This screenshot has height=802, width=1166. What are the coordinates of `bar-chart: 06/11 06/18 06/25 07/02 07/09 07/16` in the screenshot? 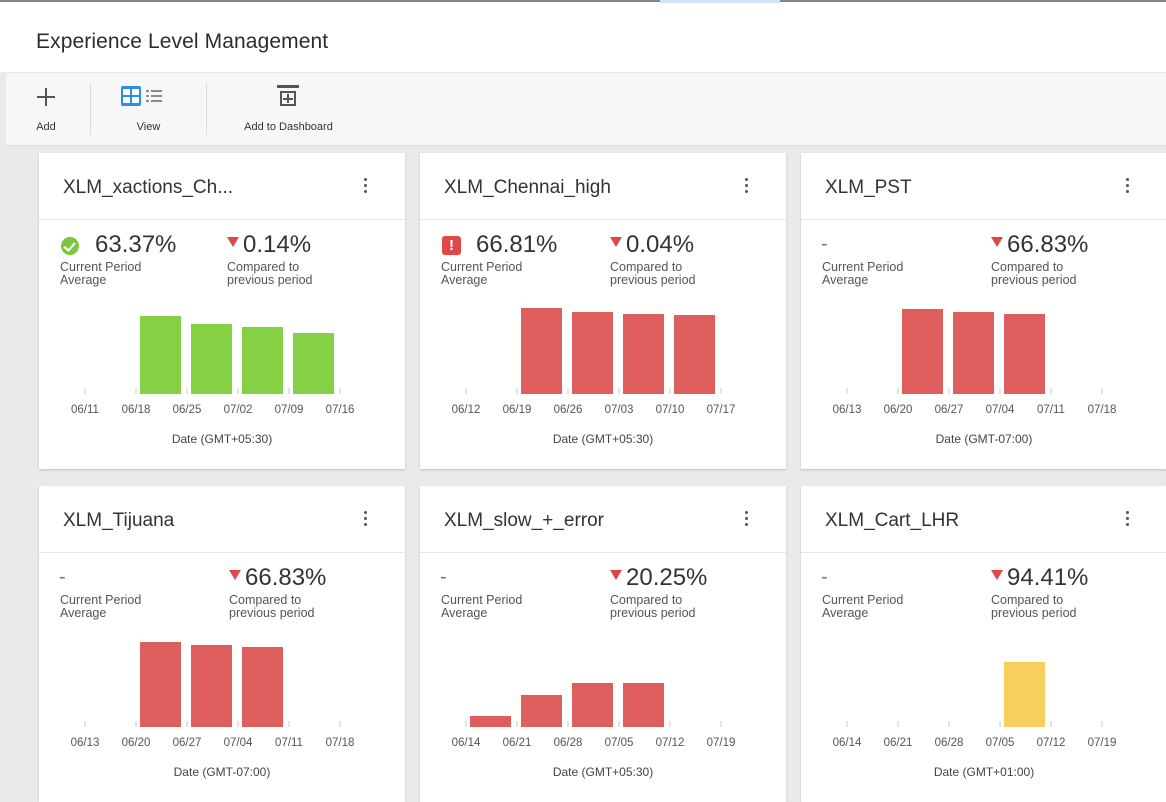 It's located at (213, 366).